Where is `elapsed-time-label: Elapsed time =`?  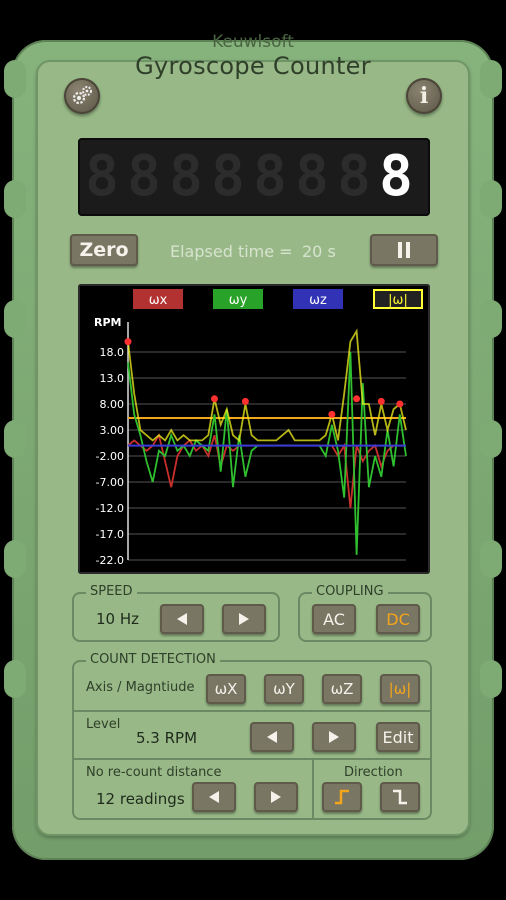
elapsed-time-label: Elapsed time = is located at coordinates (231, 251).